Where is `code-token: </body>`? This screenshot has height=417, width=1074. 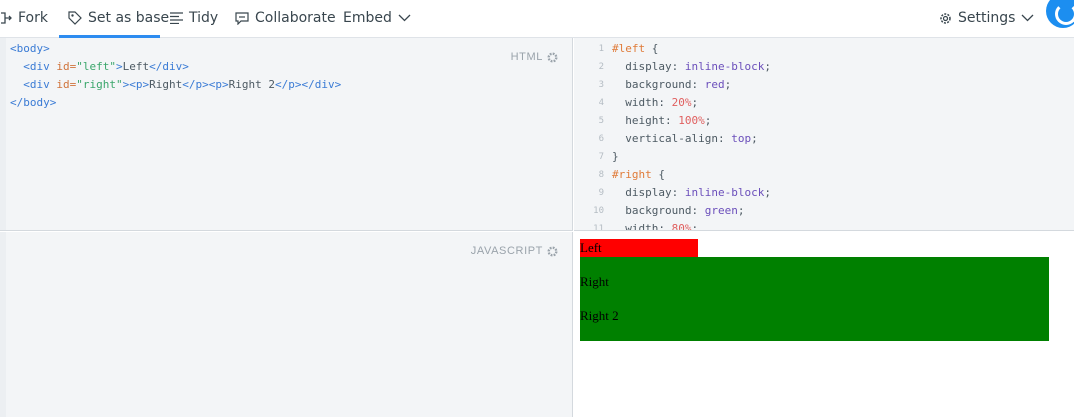 code-token: </body> is located at coordinates (33, 102).